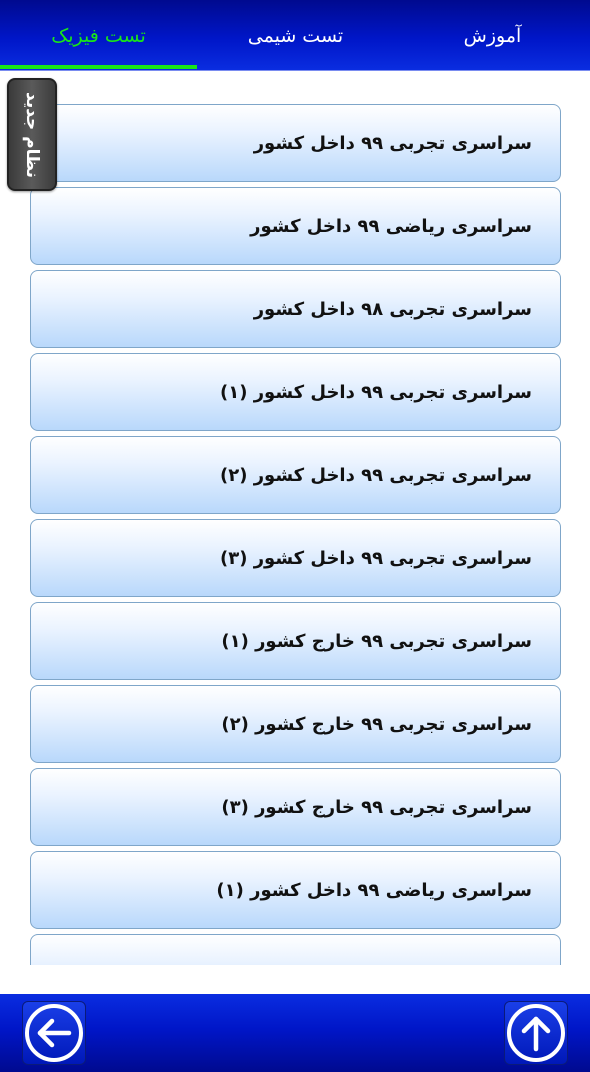 This screenshot has height=1072, width=590. What do you see at coordinates (392, 309) in the screenshot?
I see `list-item-label: سراسری تجربی ۹۸ داخل کشور` at bounding box center [392, 309].